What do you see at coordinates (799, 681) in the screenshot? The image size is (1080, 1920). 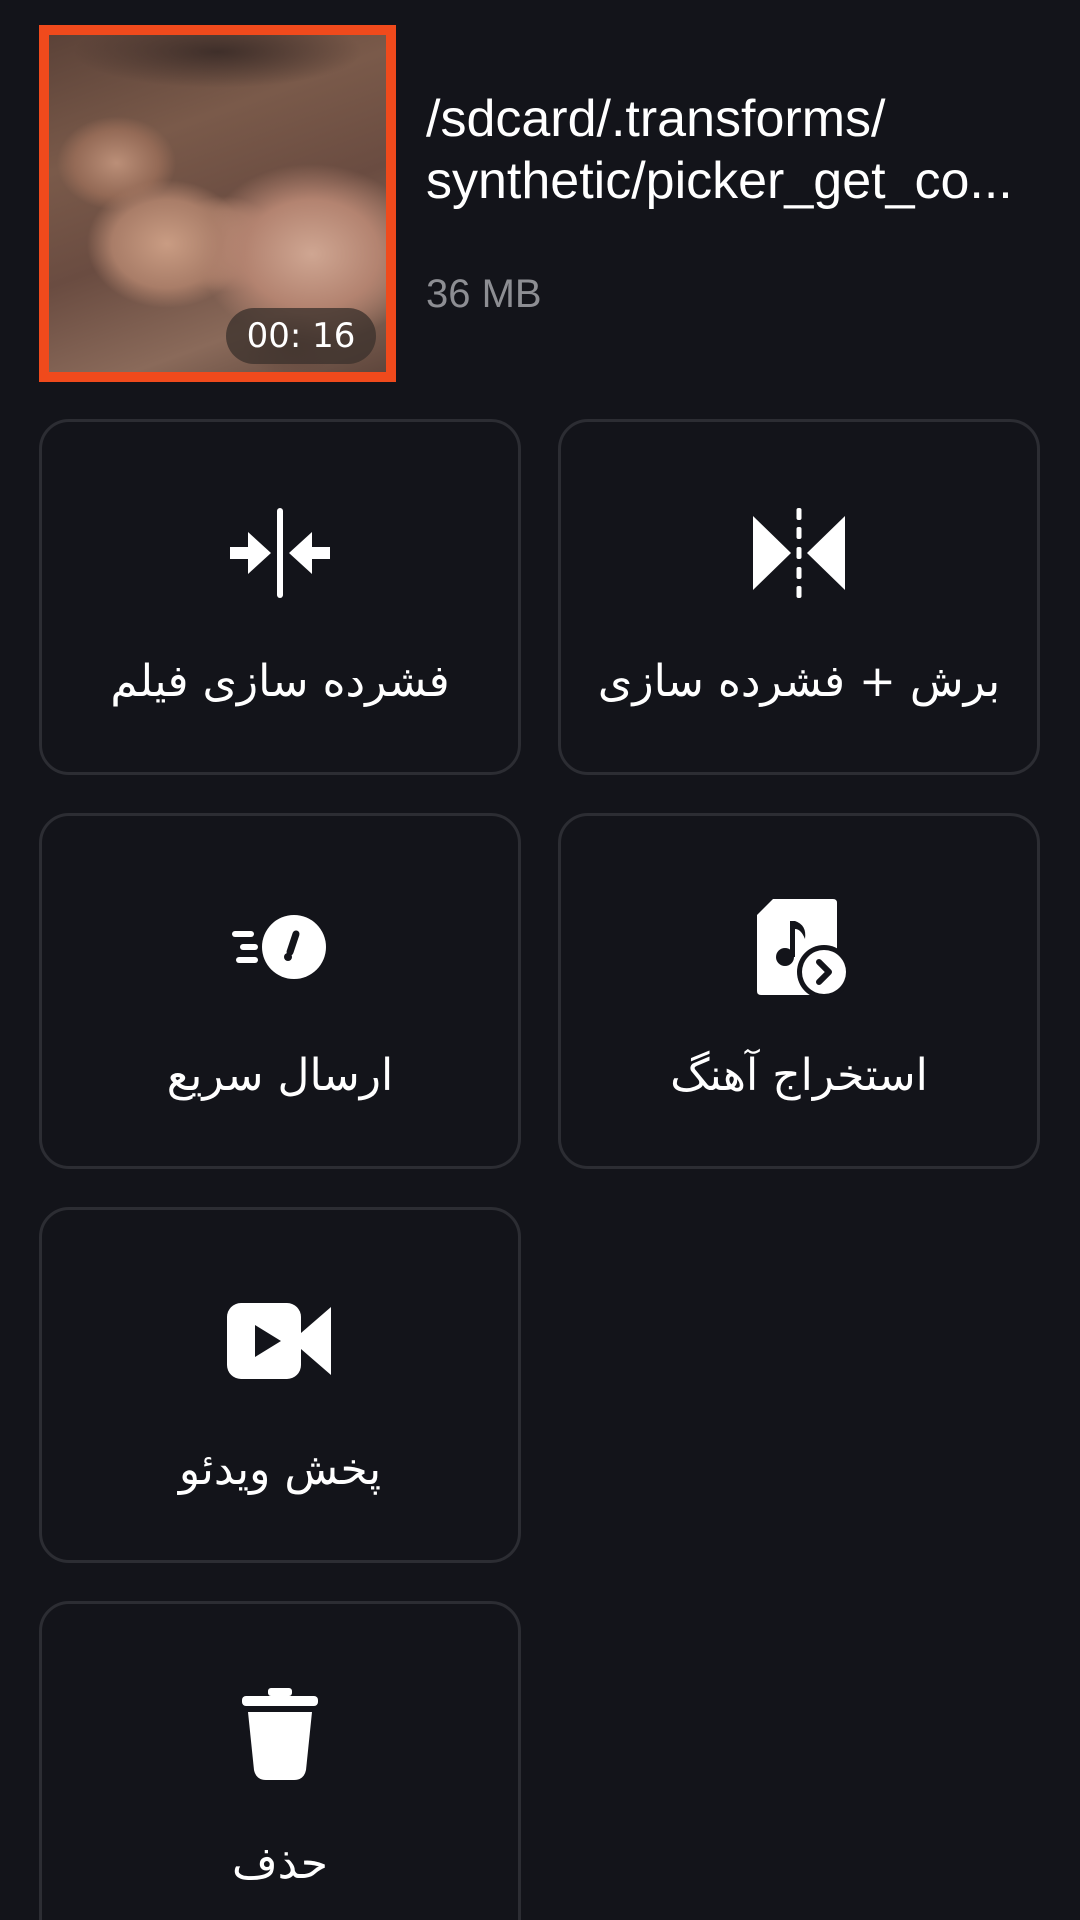 I see `trim-compress-label: برش + فشرده سازی` at bounding box center [799, 681].